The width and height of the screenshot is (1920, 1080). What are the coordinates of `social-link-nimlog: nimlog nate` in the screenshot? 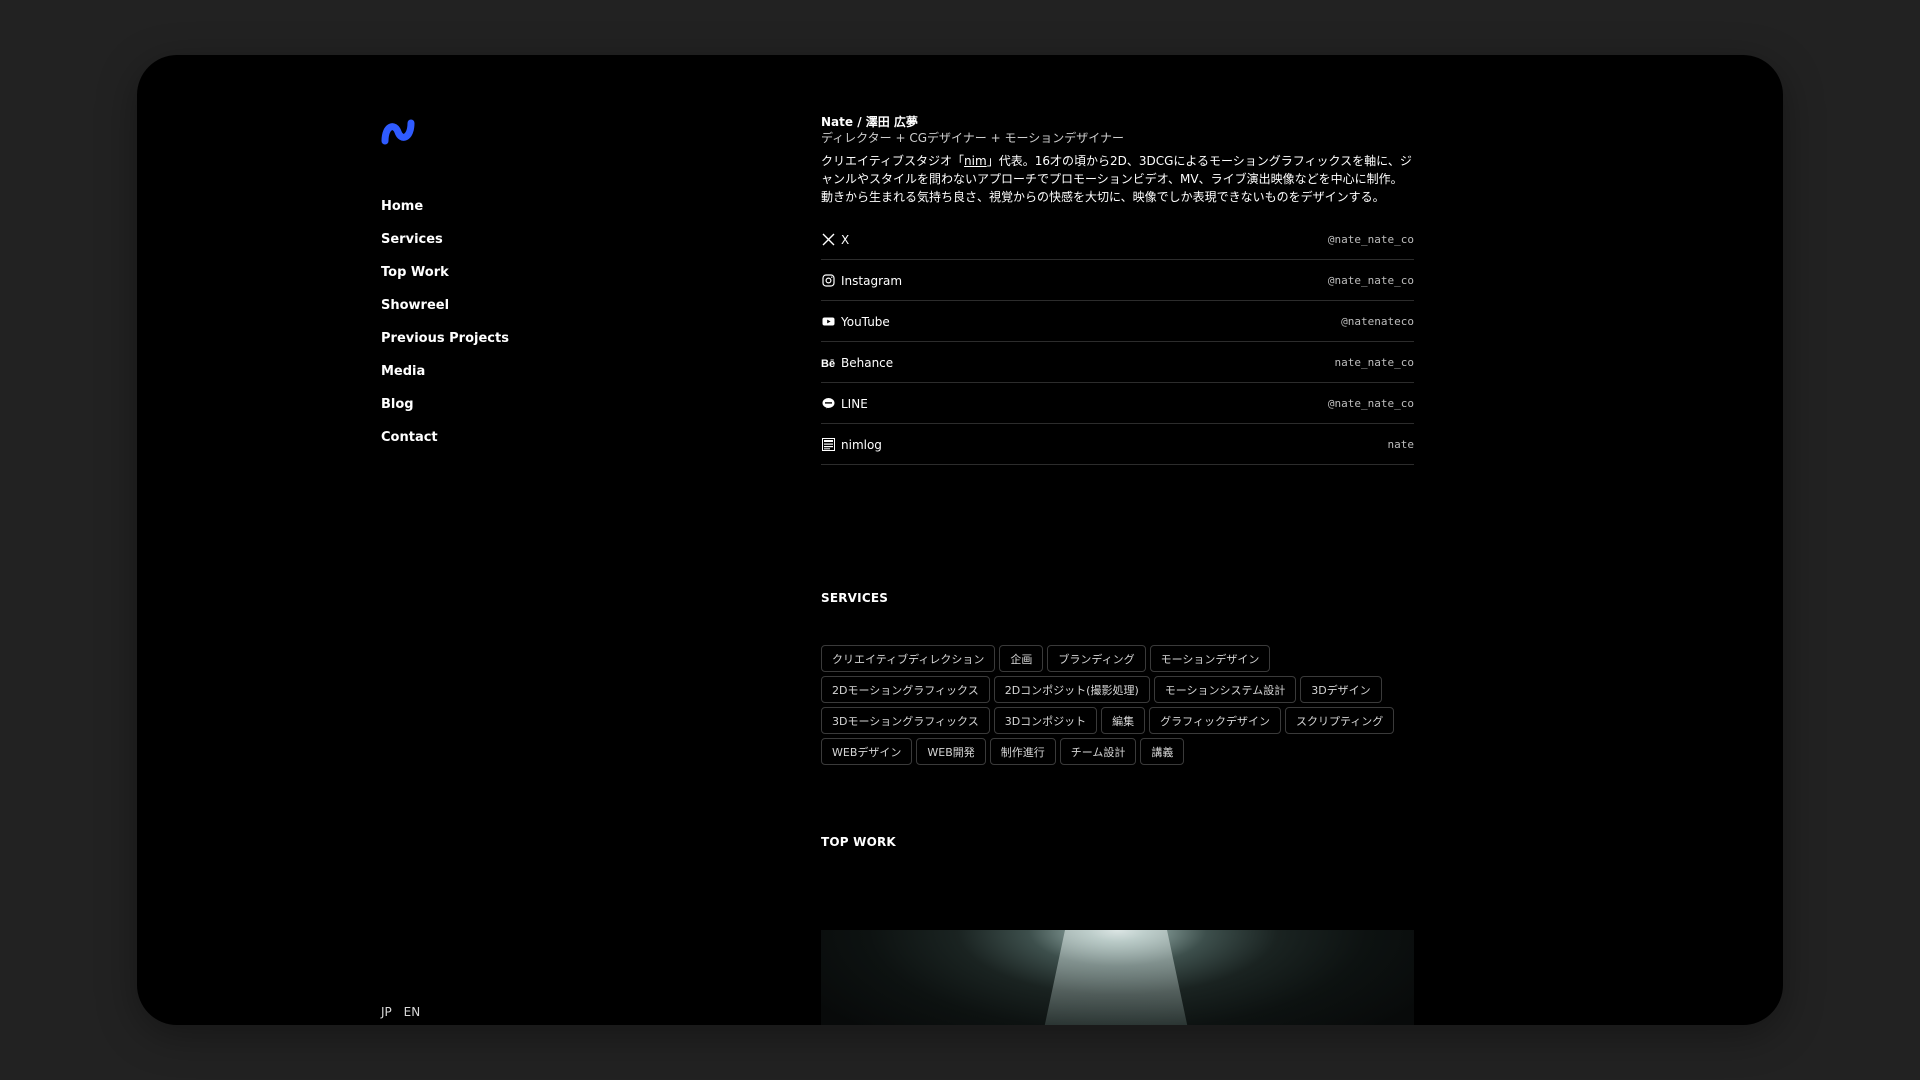 It's located at (1117, 445).